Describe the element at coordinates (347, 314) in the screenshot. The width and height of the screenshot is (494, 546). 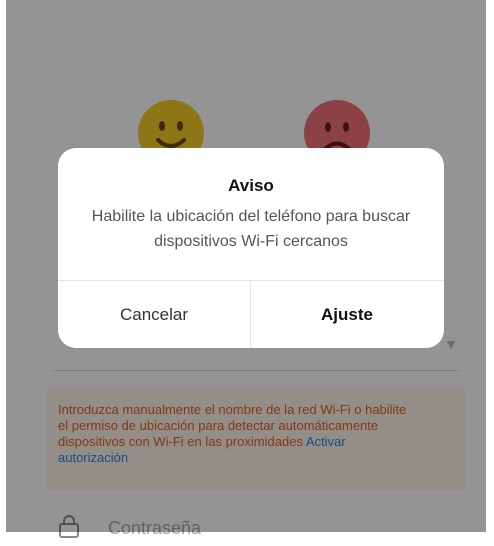
I see `settings-button: Ajuste` at that location.